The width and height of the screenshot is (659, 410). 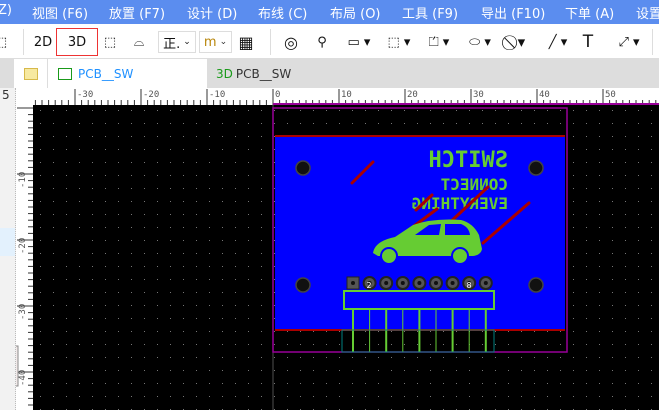 I want to click on tab-3d-pcb: 3D PCB__SW, so click(x=260, y=73).